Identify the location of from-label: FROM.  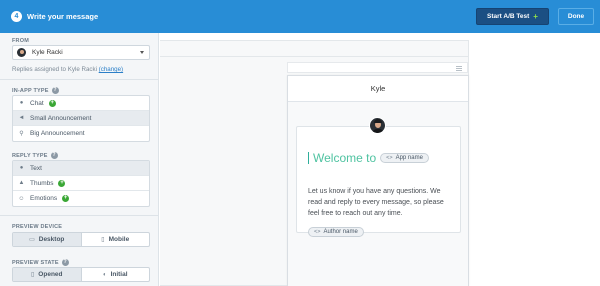
(20, 41).